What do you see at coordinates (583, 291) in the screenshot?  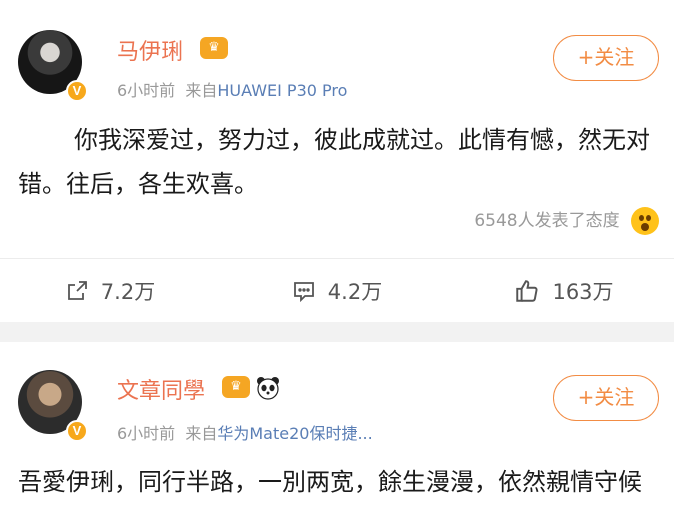 I see `like-count: 163万` at bounding box center [583, 291].